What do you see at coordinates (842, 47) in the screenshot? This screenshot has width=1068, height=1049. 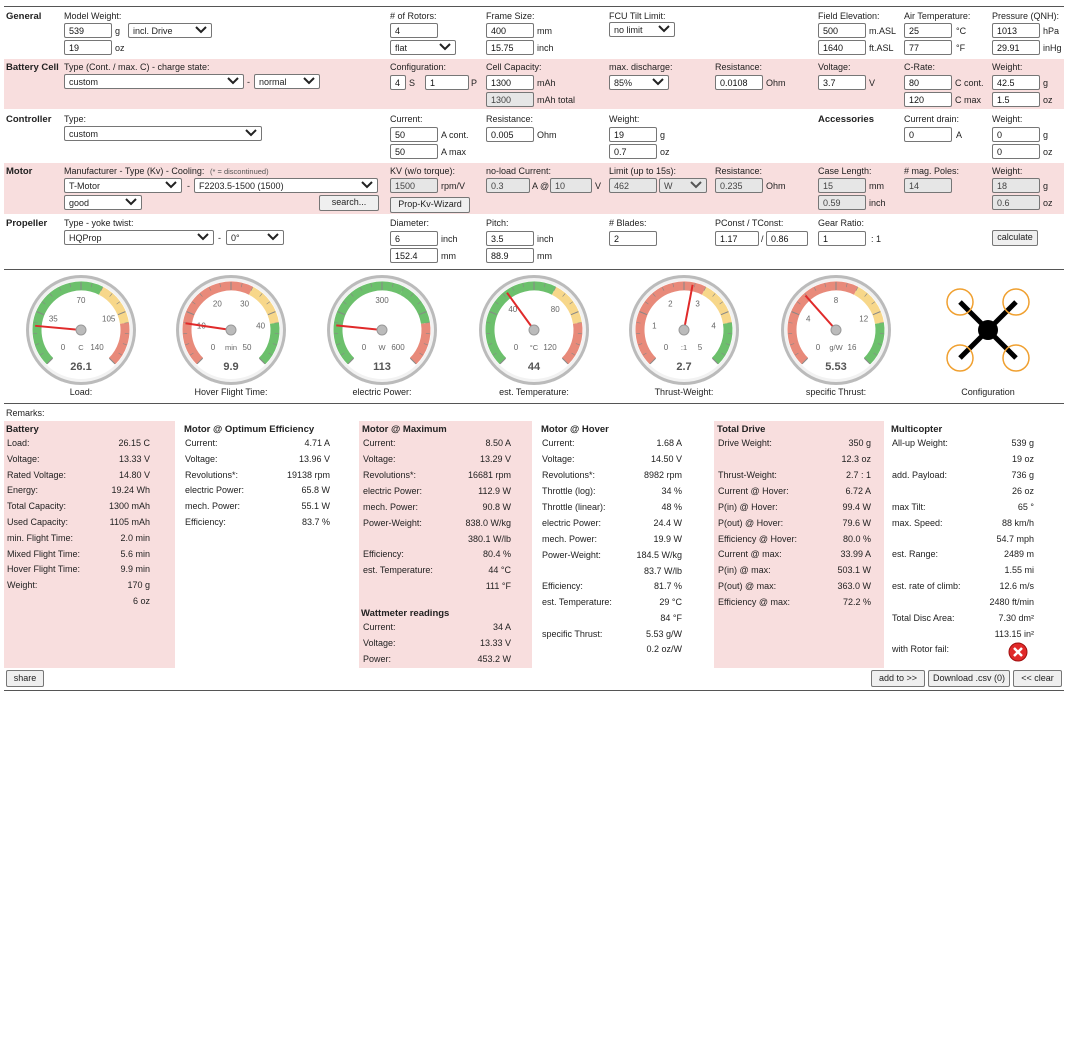 I see `elevation-ft-input: 1640` at bounding box center [842, 47].